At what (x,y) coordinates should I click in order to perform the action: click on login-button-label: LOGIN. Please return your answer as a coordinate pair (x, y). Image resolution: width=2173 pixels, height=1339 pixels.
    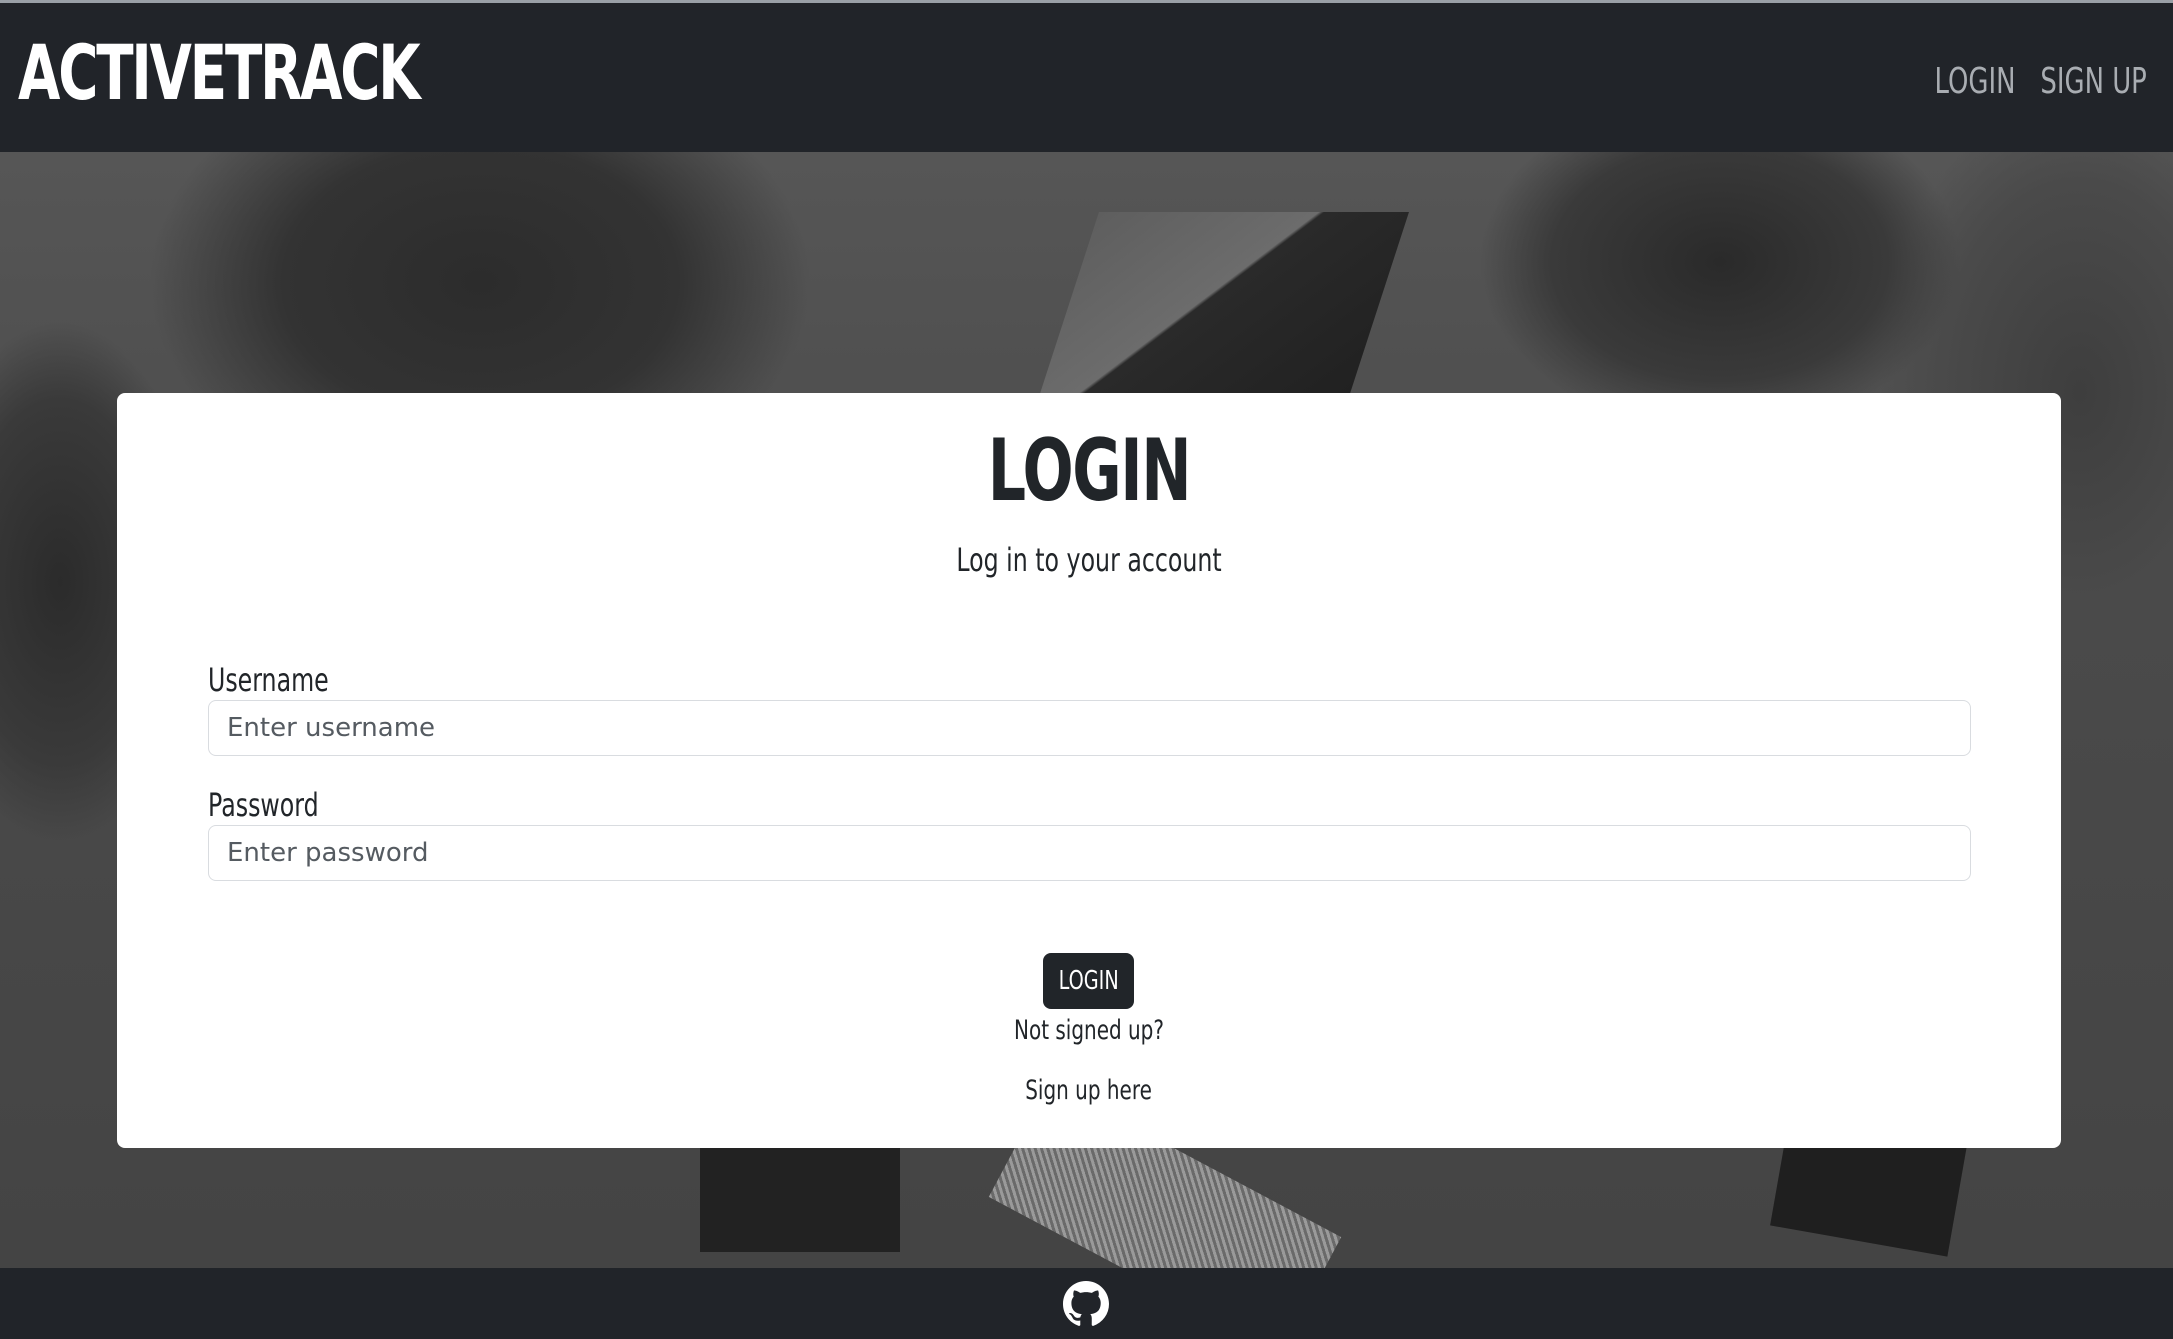
    Looking at the image, I should click on (1088, 981).